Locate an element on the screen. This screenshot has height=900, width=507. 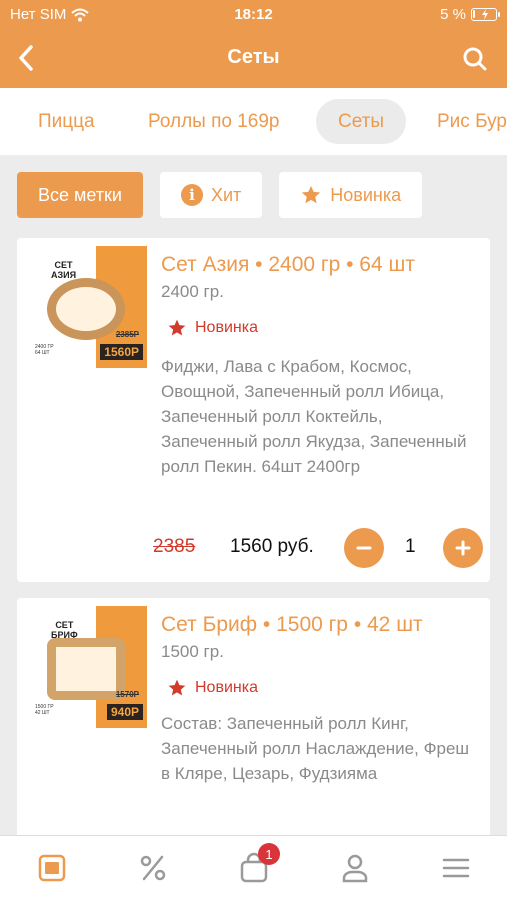
plus-icon is located at coordinates (463, 548).